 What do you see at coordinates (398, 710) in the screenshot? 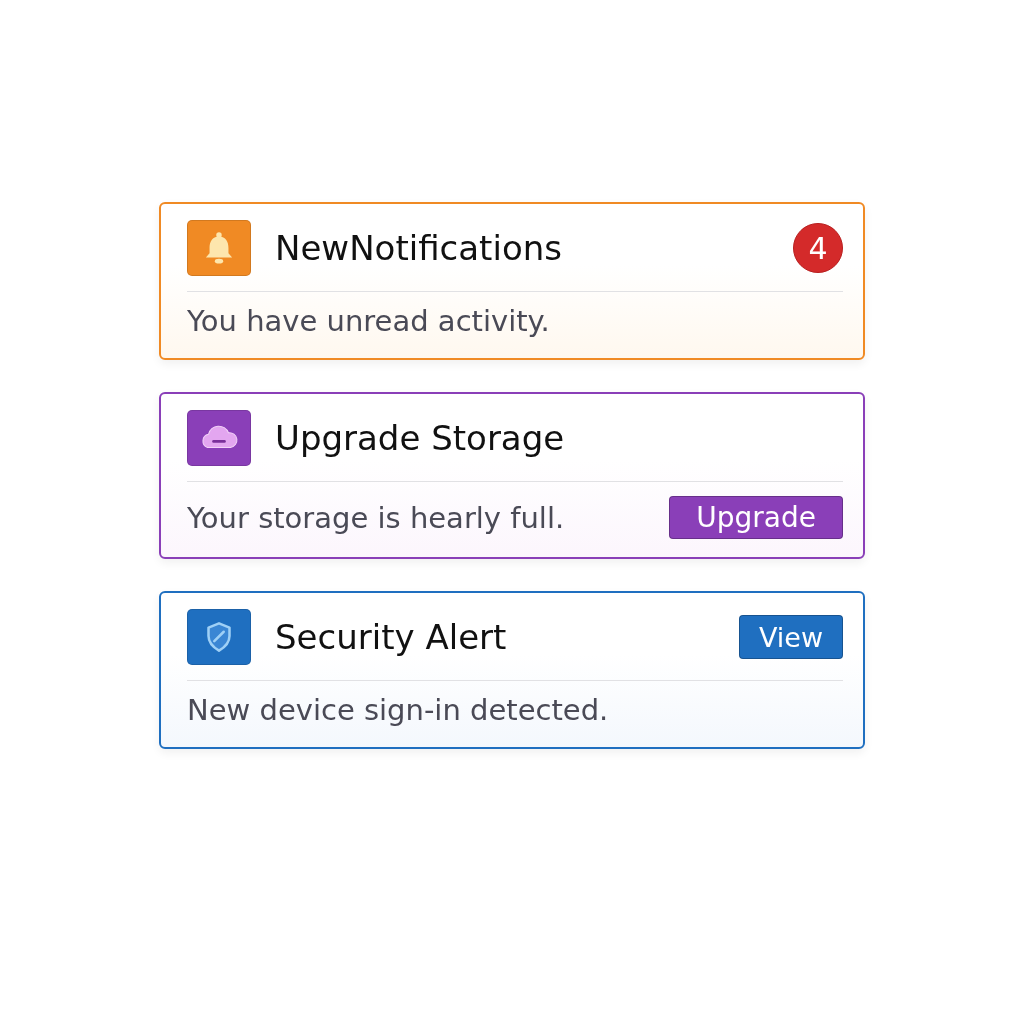
I see `card-message: New device sign-in detected.` at bounding box center [398, 710].